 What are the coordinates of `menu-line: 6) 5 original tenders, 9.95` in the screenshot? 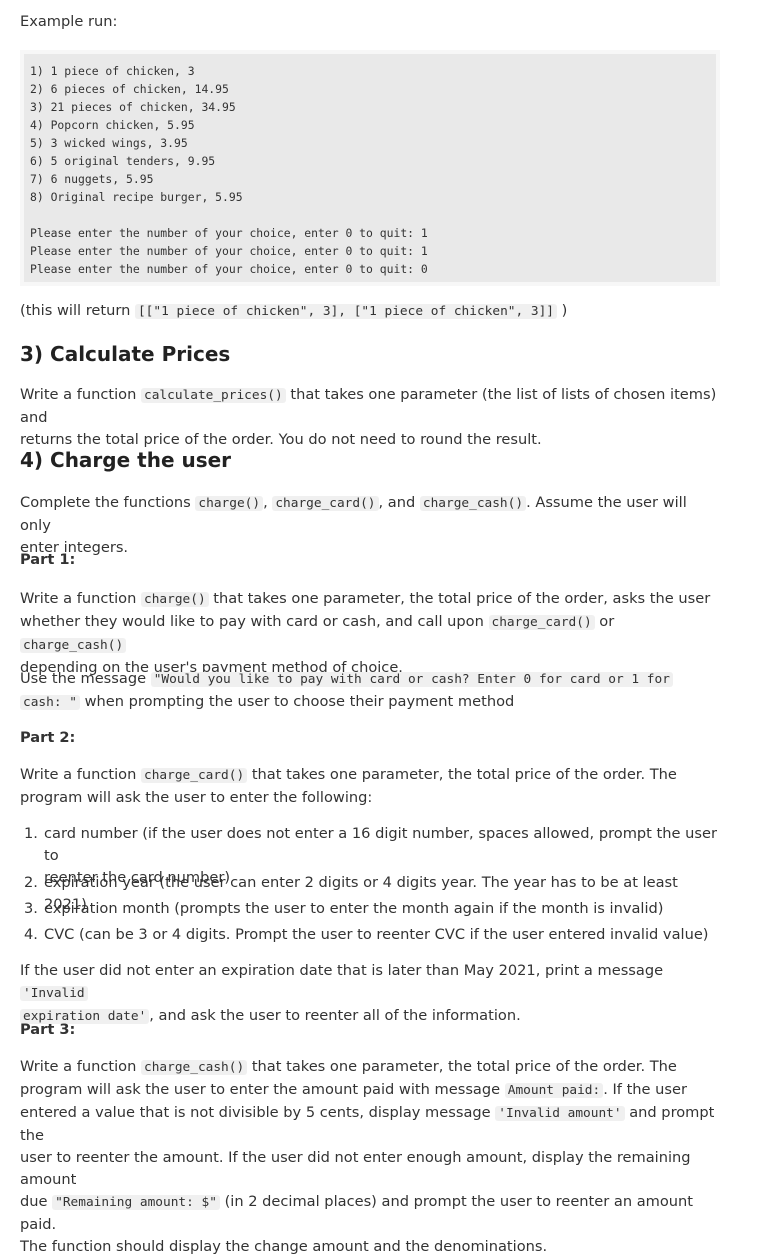 It's located at (123, 161).